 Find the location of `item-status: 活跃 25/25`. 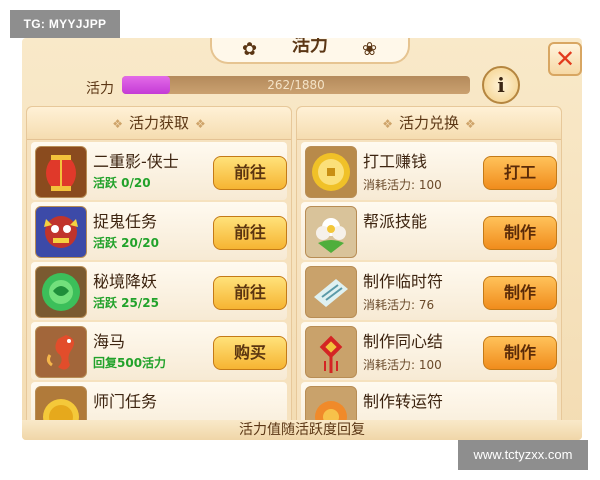

item-status: 活跃 25/25 is located at coordinates (126, 303).